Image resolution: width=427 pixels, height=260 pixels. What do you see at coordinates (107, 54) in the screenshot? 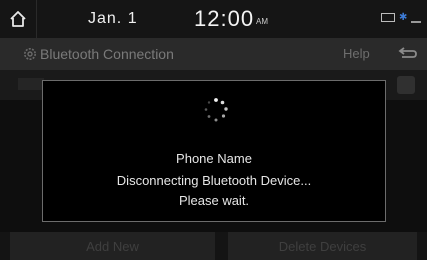
I see `page-title: Bluetooth Connection` at bounding box center [107, 54].